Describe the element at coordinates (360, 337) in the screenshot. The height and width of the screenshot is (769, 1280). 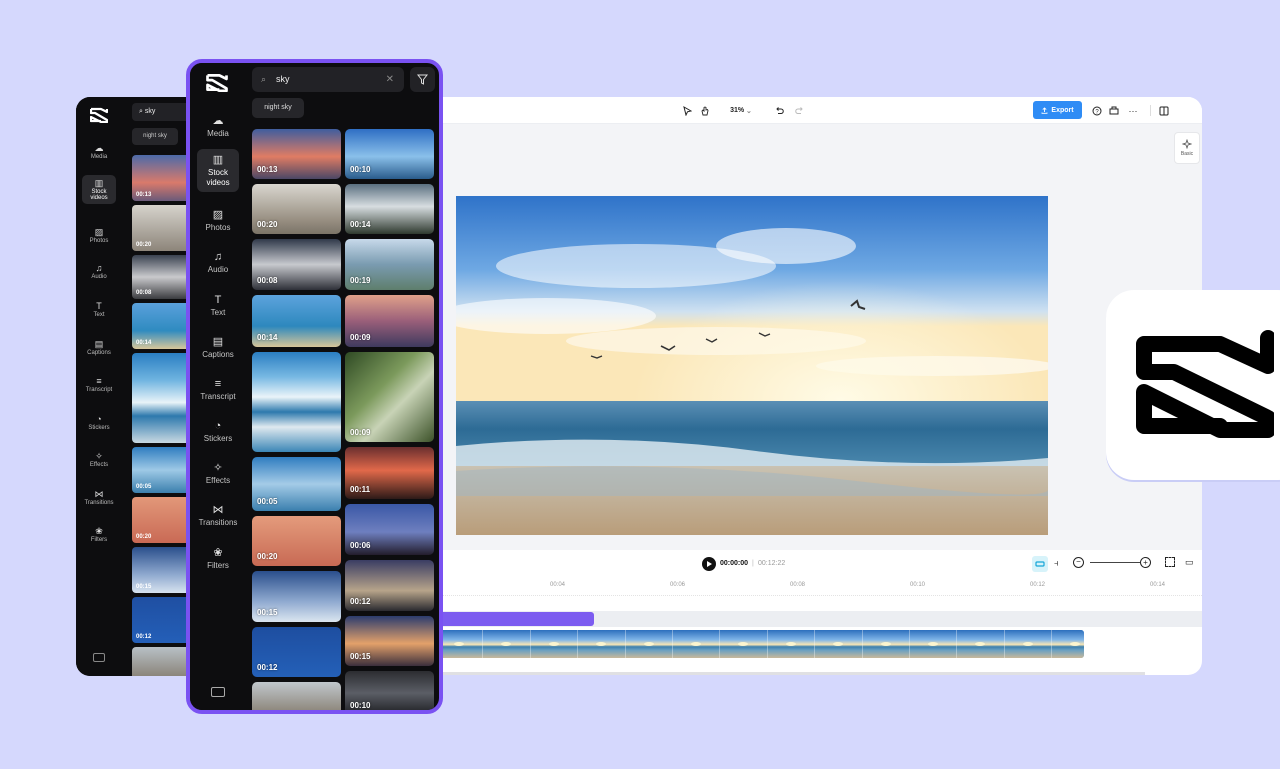
I see `thumb-duration: 00:09` at that location.